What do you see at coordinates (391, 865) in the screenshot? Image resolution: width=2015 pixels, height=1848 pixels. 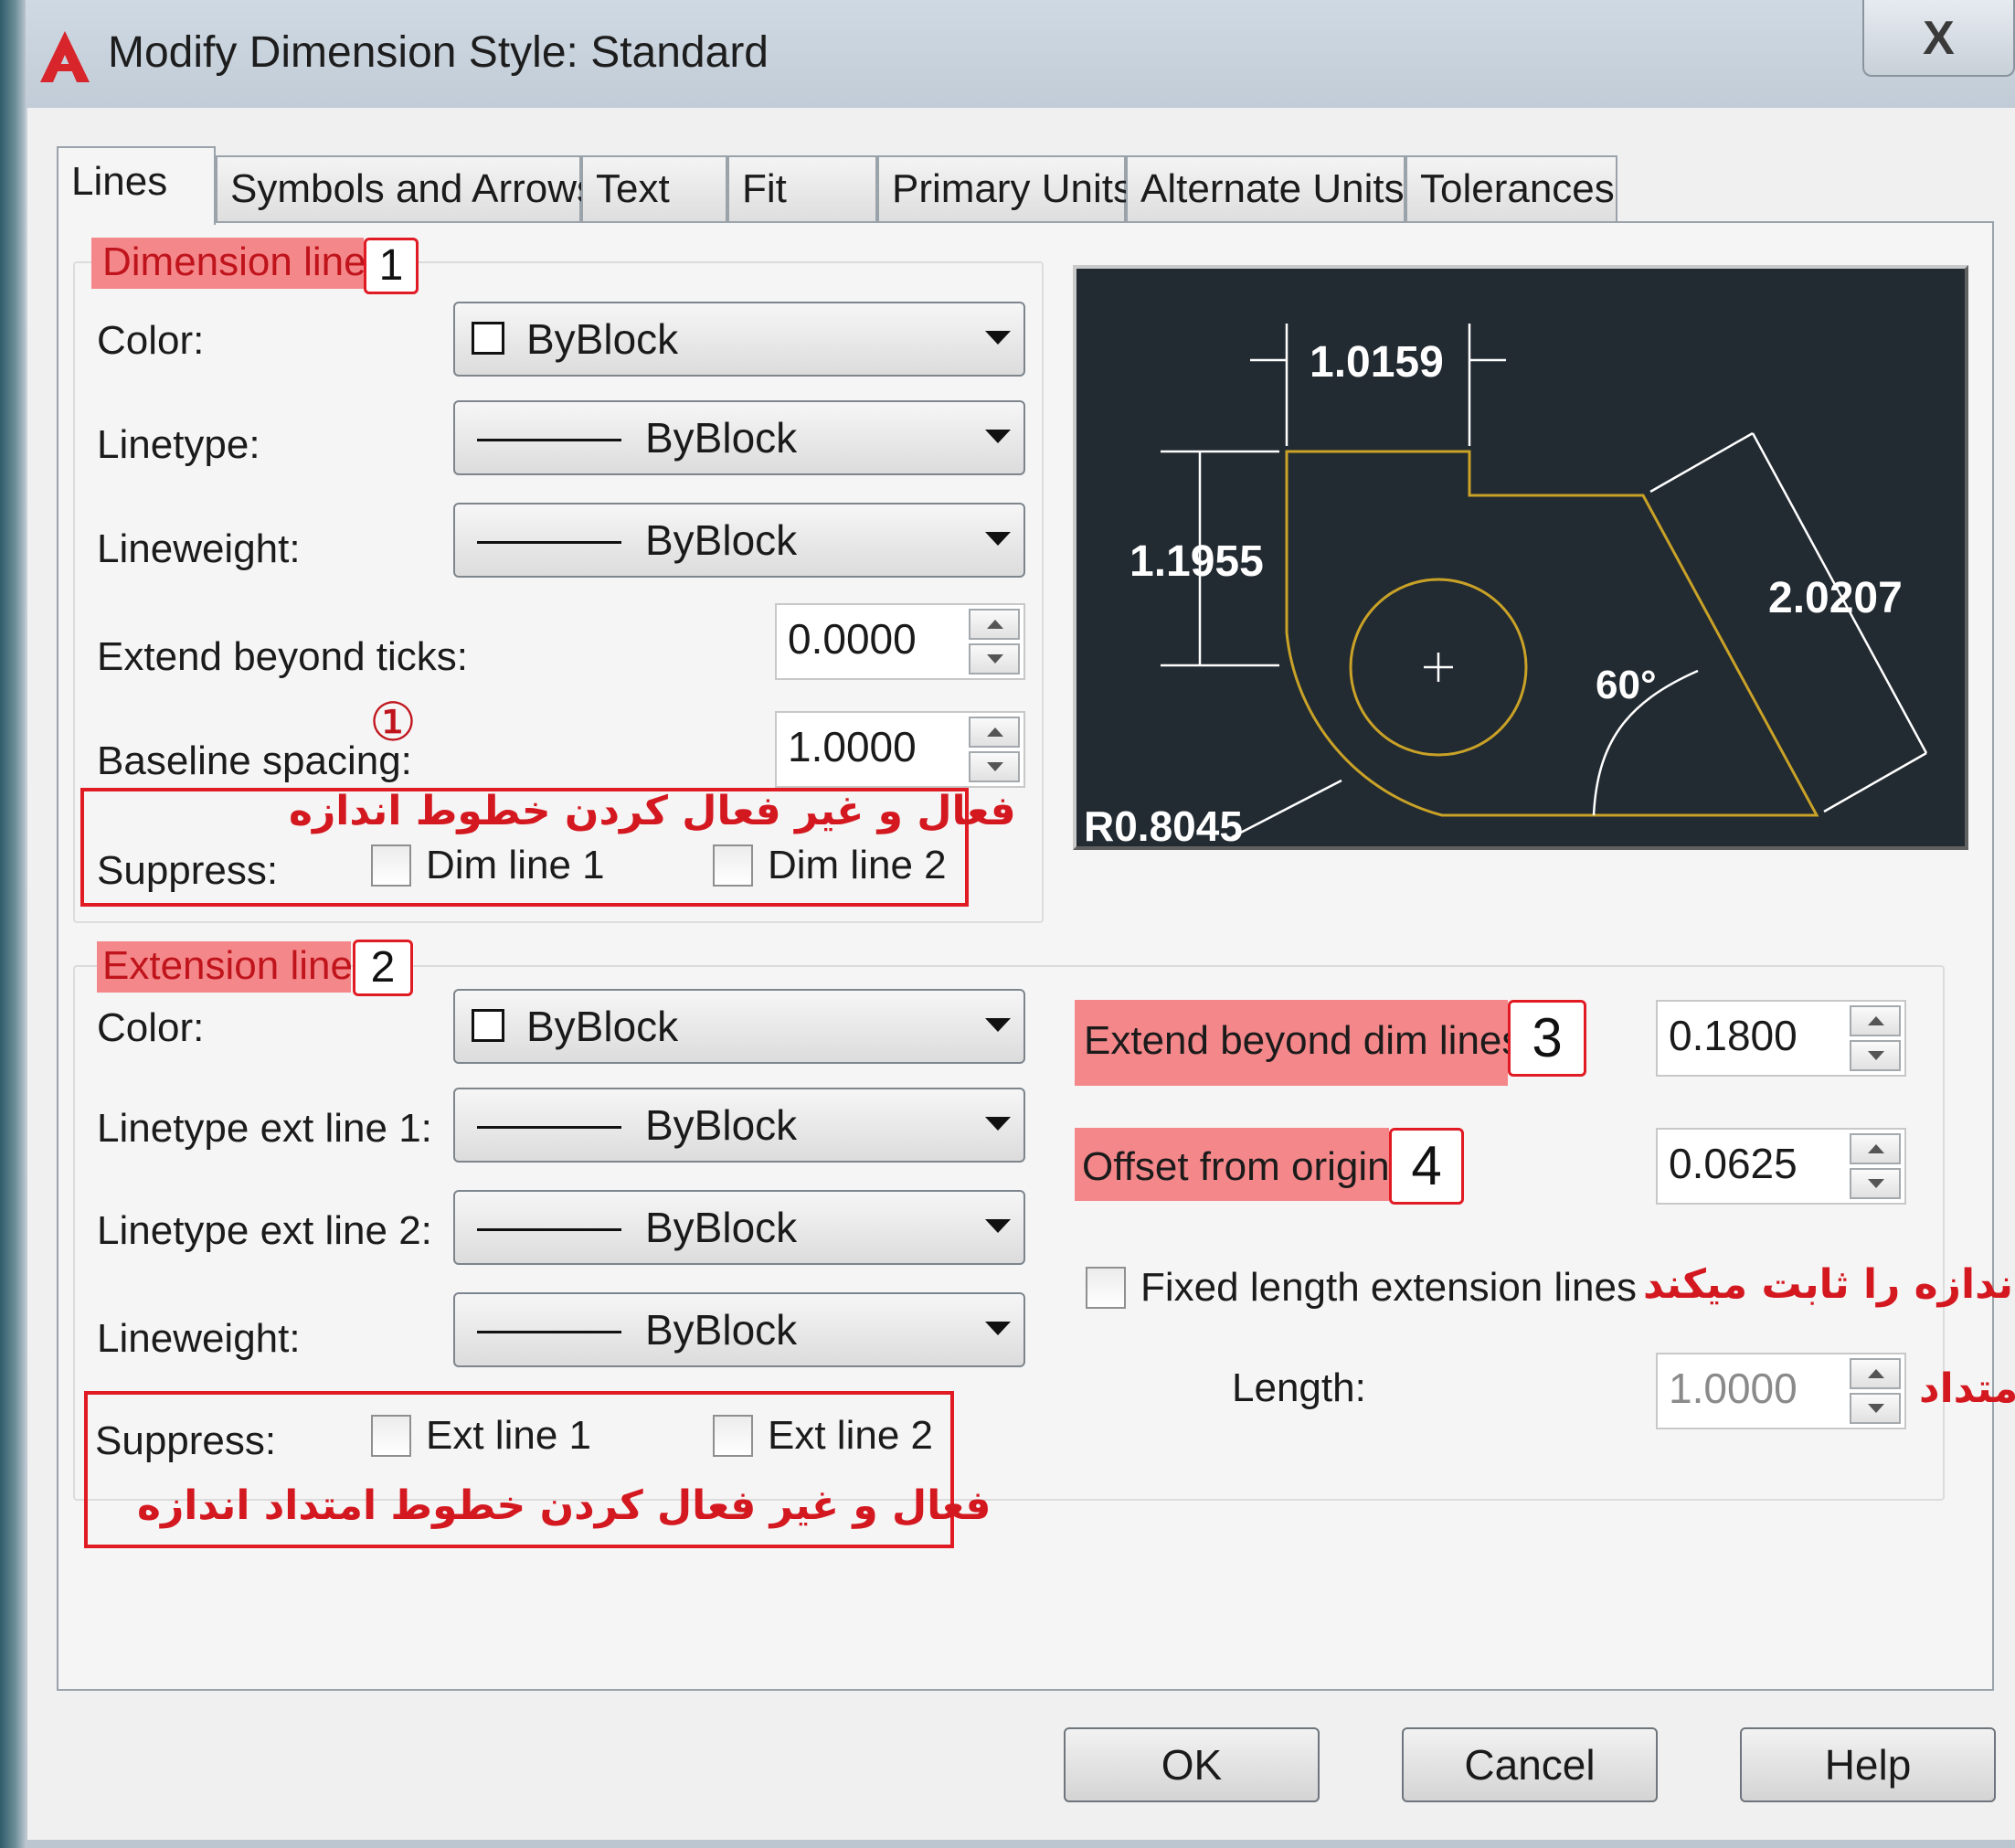 I see `dim-line-1-checkbox` at bounding box center [391, 865].